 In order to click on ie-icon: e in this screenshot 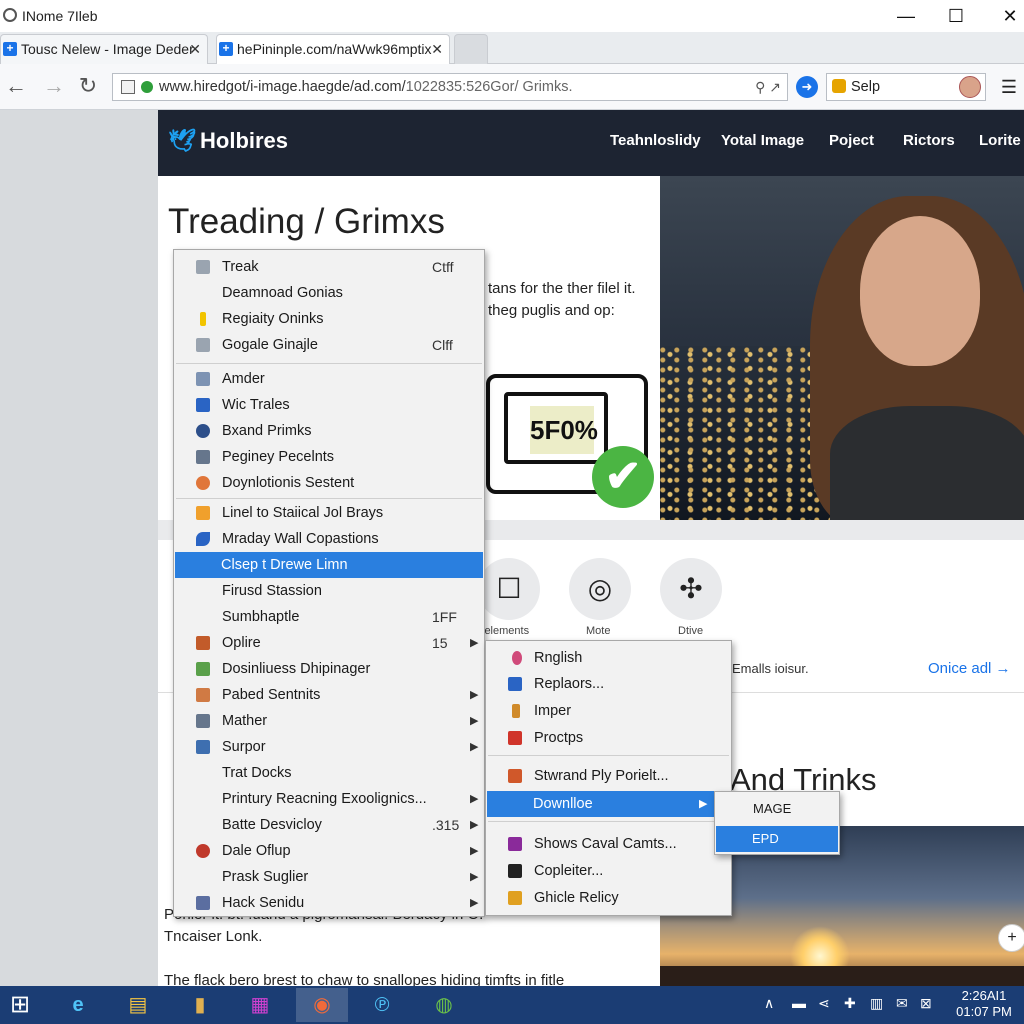, I will do `click(78, 1005)`.